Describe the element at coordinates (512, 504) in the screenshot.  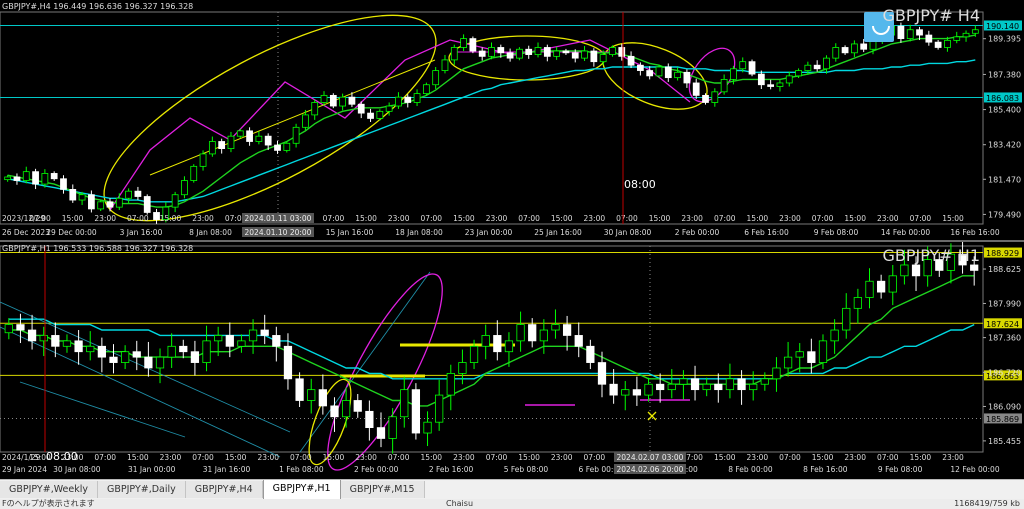
I see `status-bar: Fのヘルプが表示されます Chaisu 1168419/759 kb` at that location.